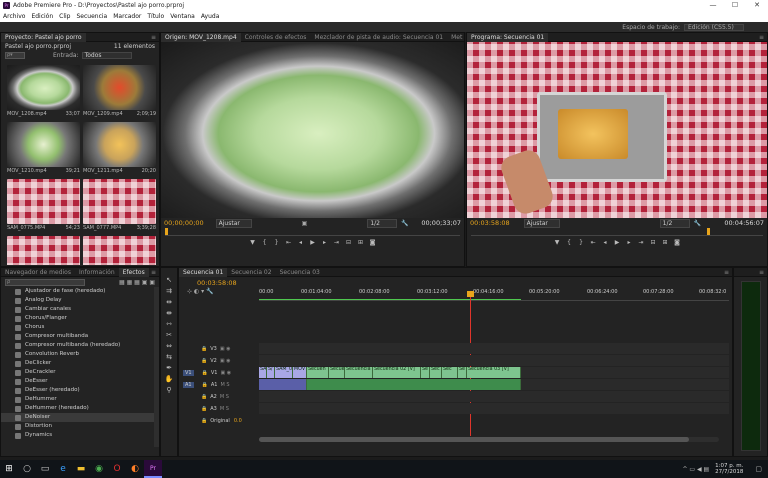  What do you see at coordinates (617, 242) in the screenshot?
I see `play-button: ▶` at bounding box center [617, 242].